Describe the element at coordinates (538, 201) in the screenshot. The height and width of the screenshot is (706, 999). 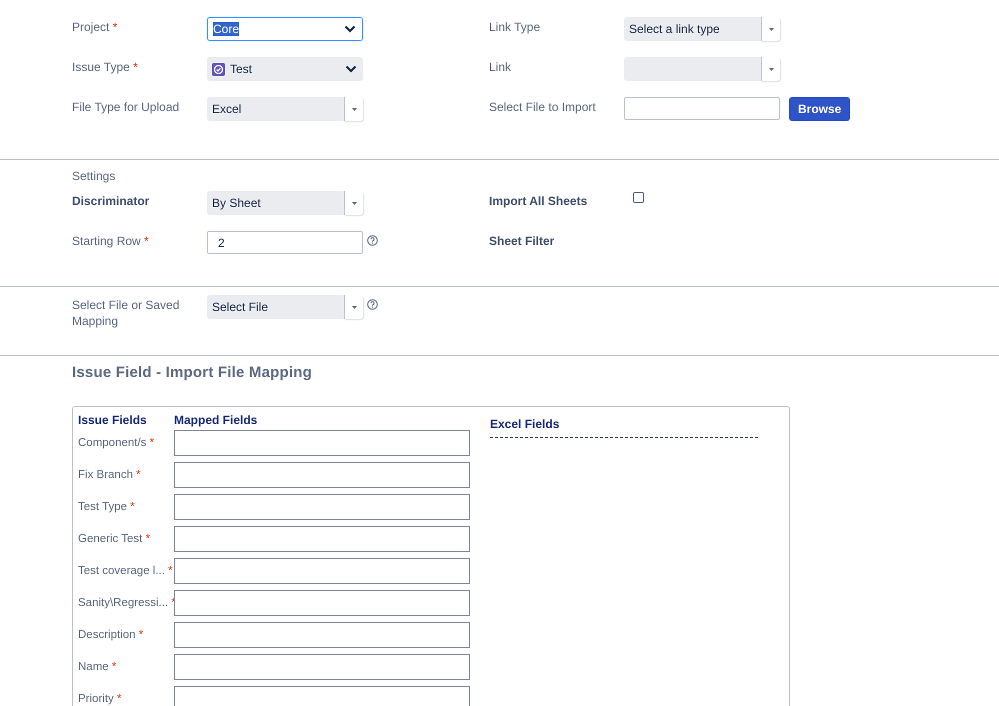
I see `field-label: Import All Sheets` at that location.